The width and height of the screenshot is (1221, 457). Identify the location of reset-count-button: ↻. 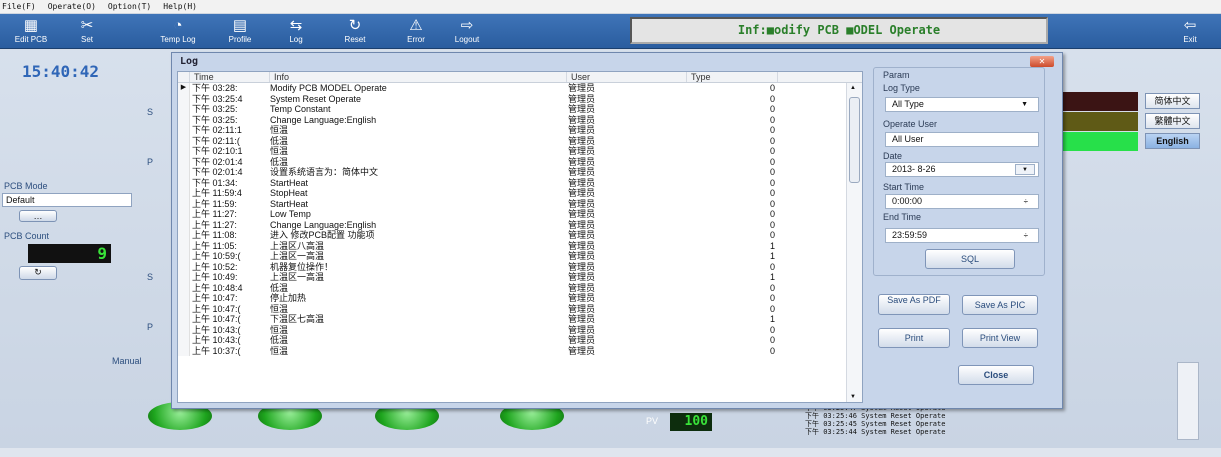
(38, 273).